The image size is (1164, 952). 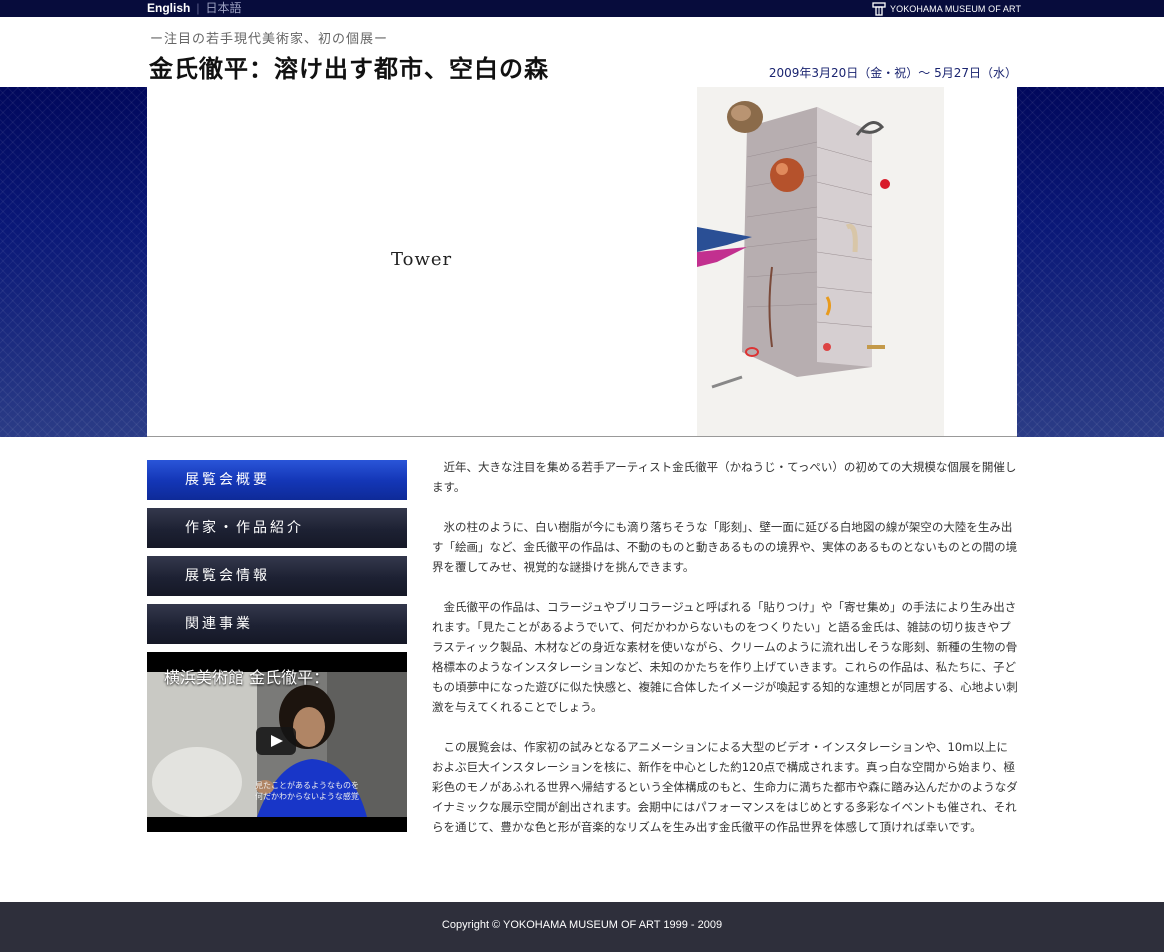 I want to click on video-title: 横浜美術館 金氏徹平：, so click(x=247, y=677).